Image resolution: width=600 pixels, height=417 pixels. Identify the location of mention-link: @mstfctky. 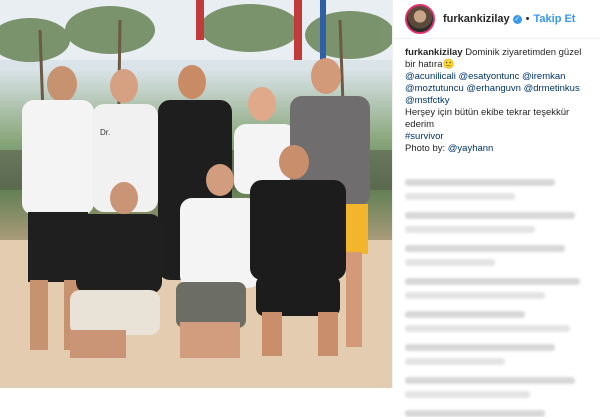
(427, 100).